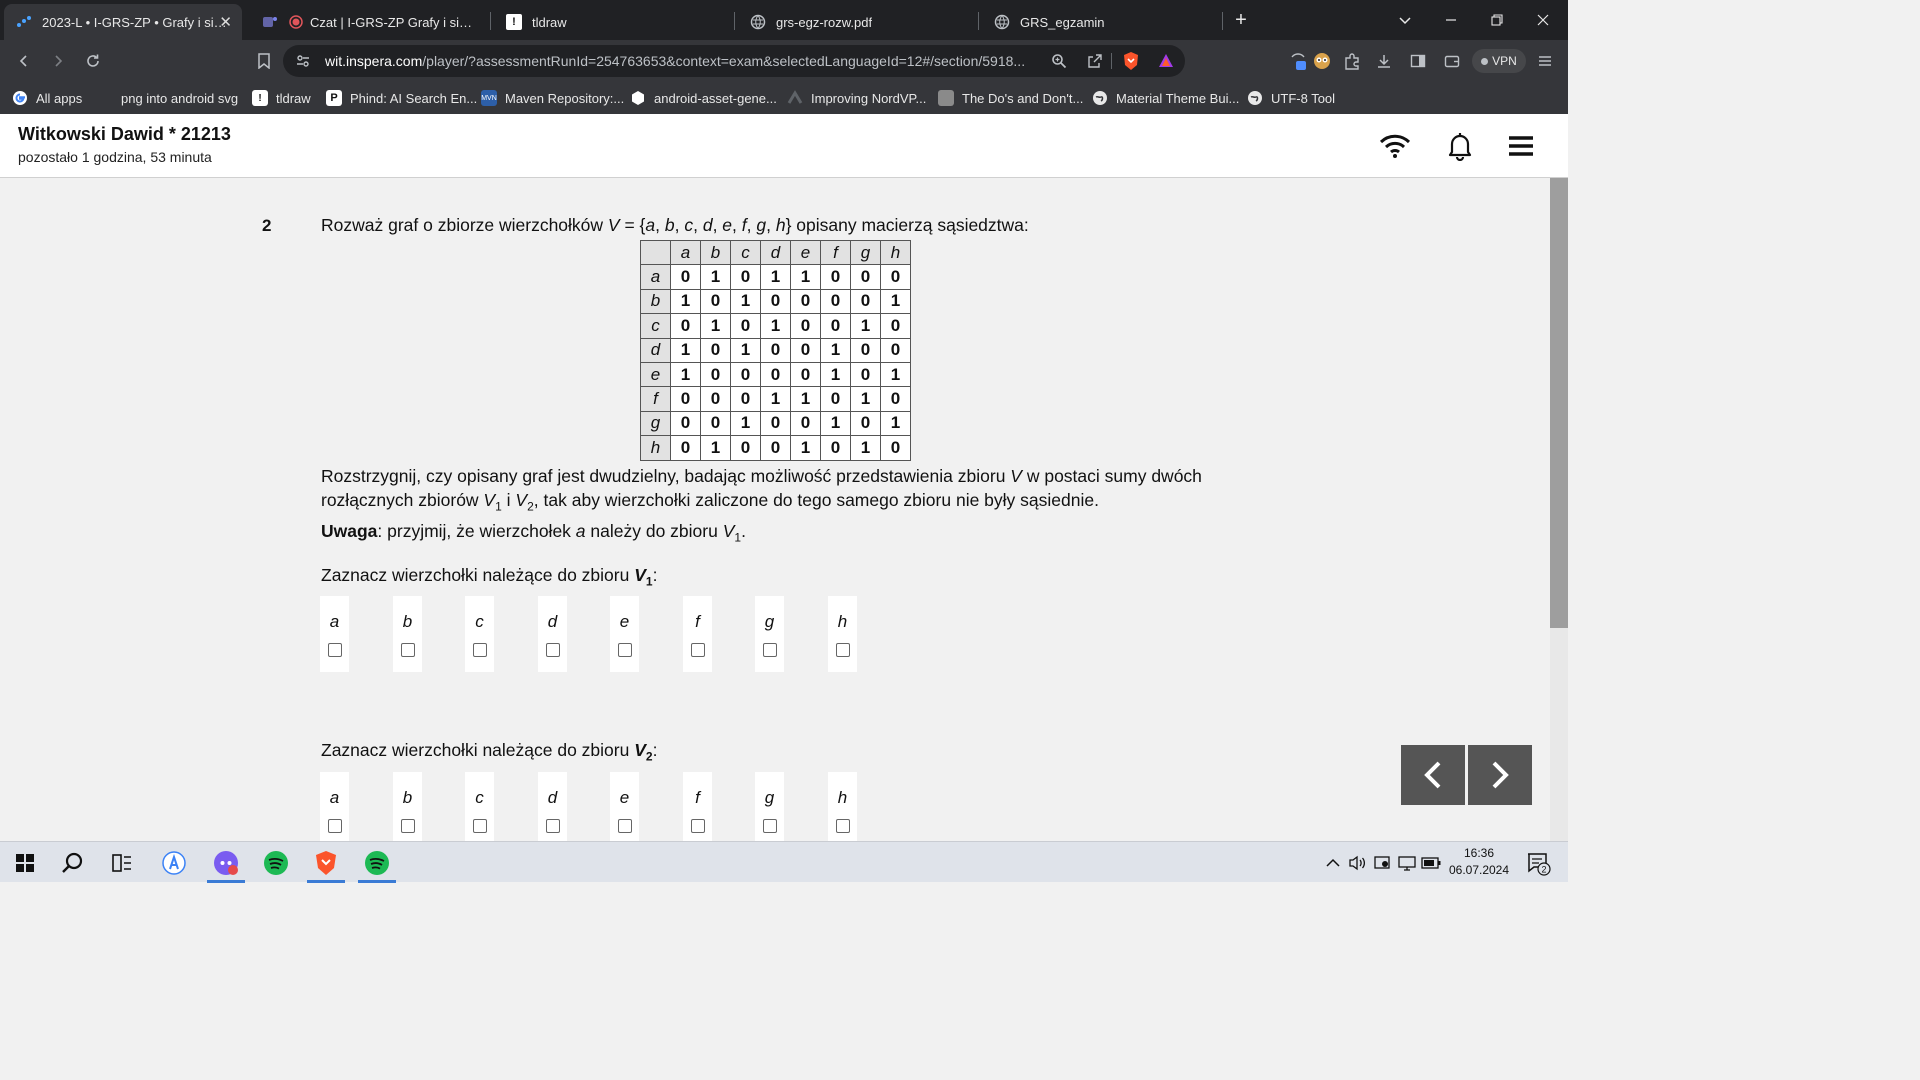  What do you see at coordinates (1131, 61) in the screenshot?
I see `brave-shields-icon` at bounding box center [1131, 61].